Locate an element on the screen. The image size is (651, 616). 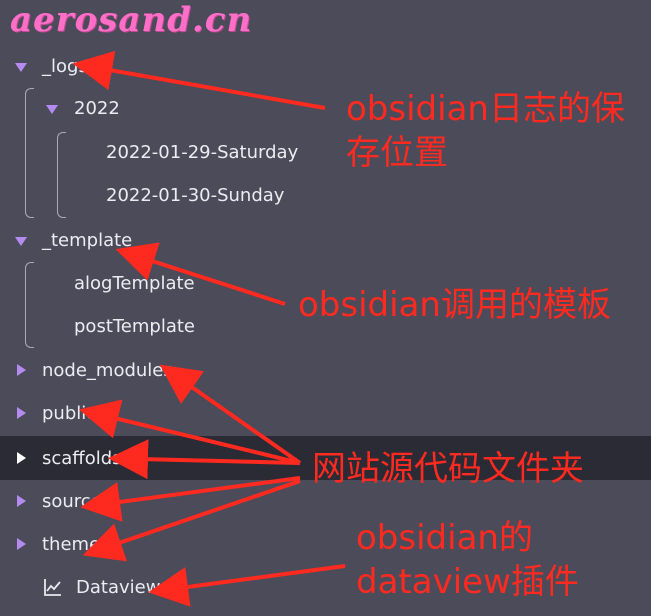
folder-label: _logs is located at coordinates (65, 66).